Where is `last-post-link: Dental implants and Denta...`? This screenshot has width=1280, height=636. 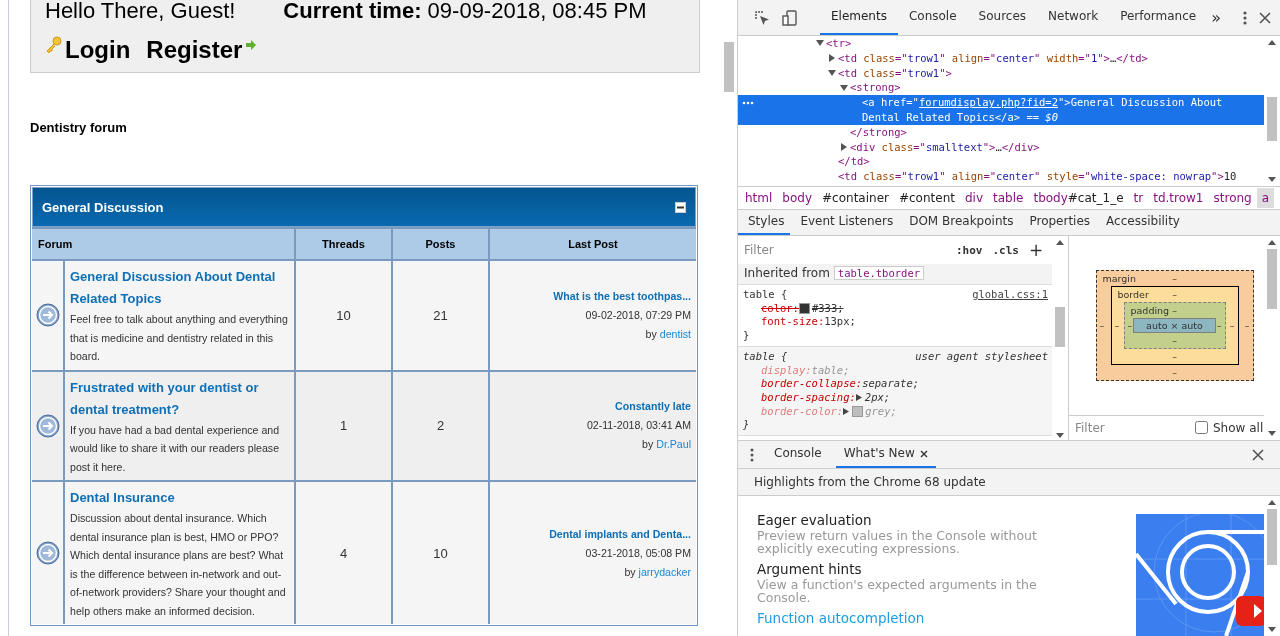
last-post-link: Dental implants and Denta... is located at coordinates (620, 534).